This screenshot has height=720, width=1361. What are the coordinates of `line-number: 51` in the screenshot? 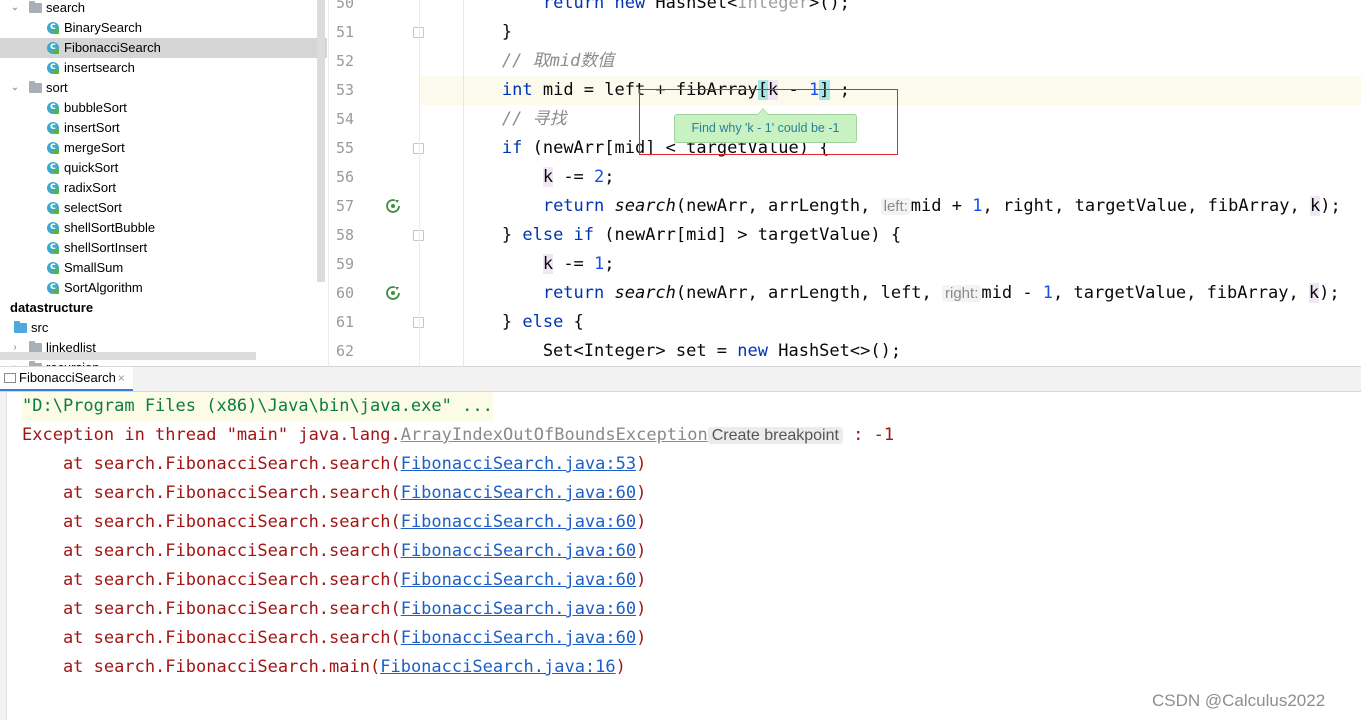 It's located at (341, 32).